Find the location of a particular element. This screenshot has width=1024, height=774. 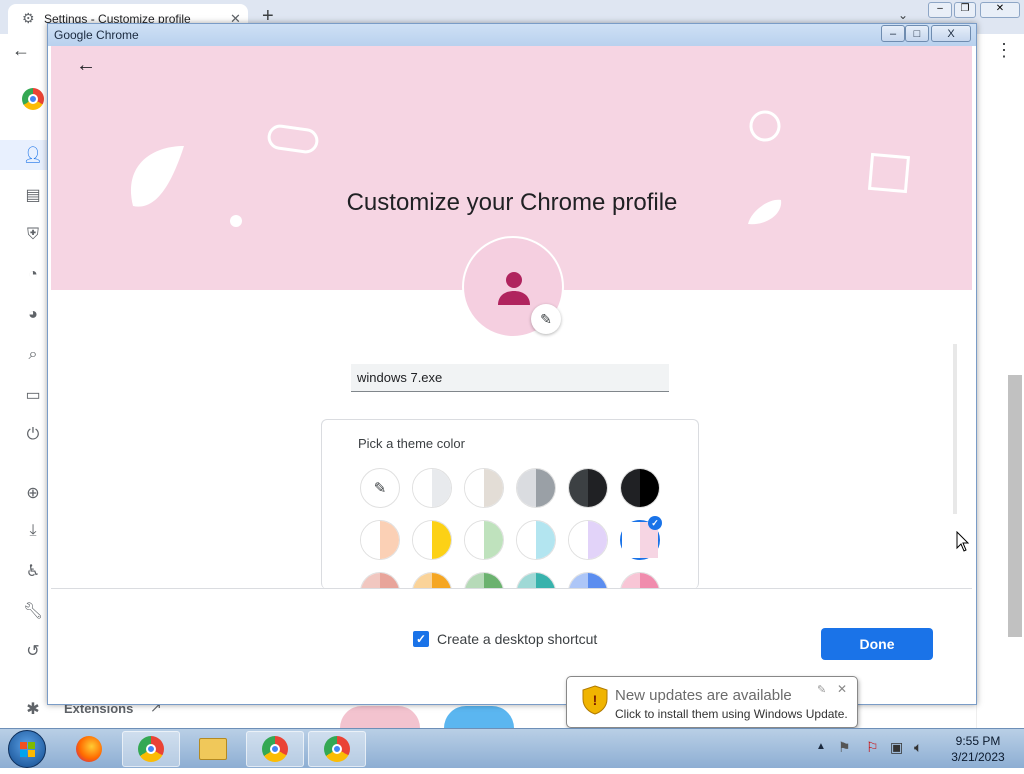

globe-icon: ⊕ is located at coordinates (33, 493).